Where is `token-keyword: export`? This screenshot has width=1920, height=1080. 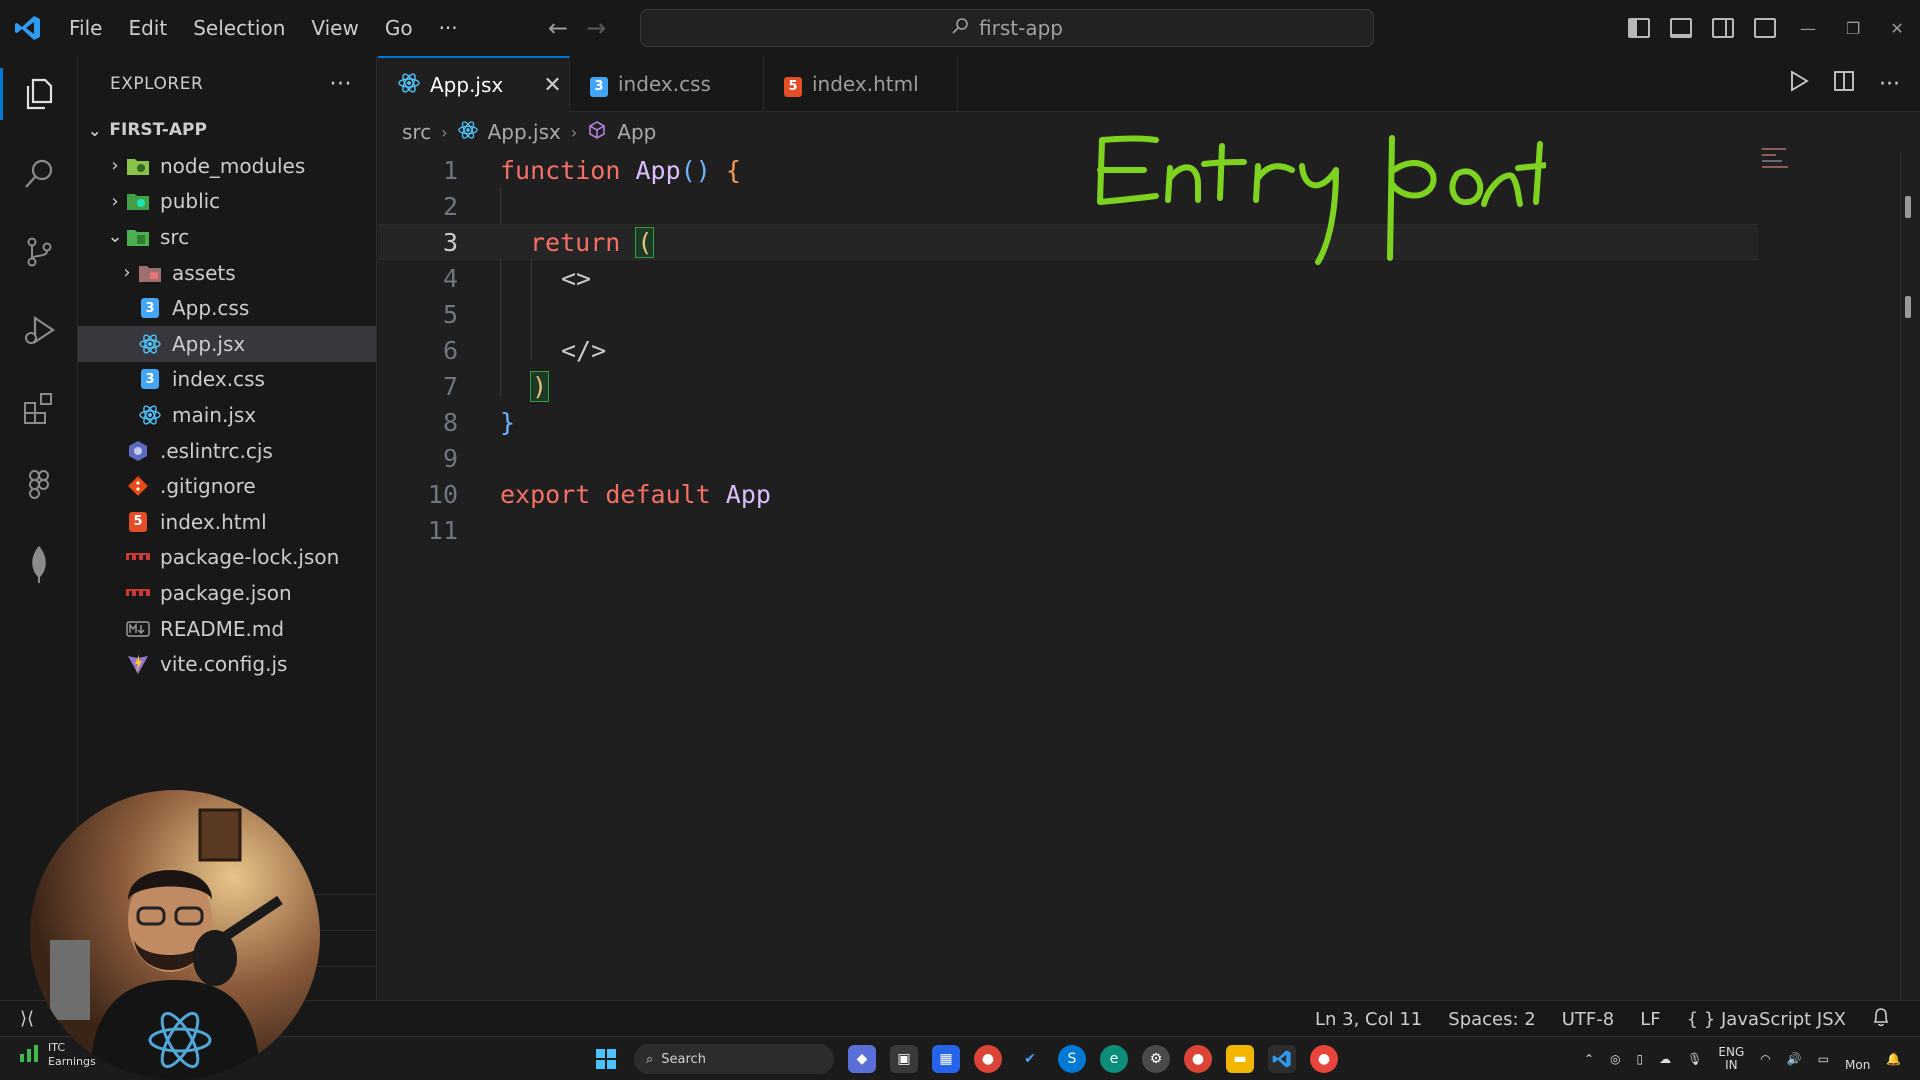
token-keyword: export is located at coordinates (545, 494).